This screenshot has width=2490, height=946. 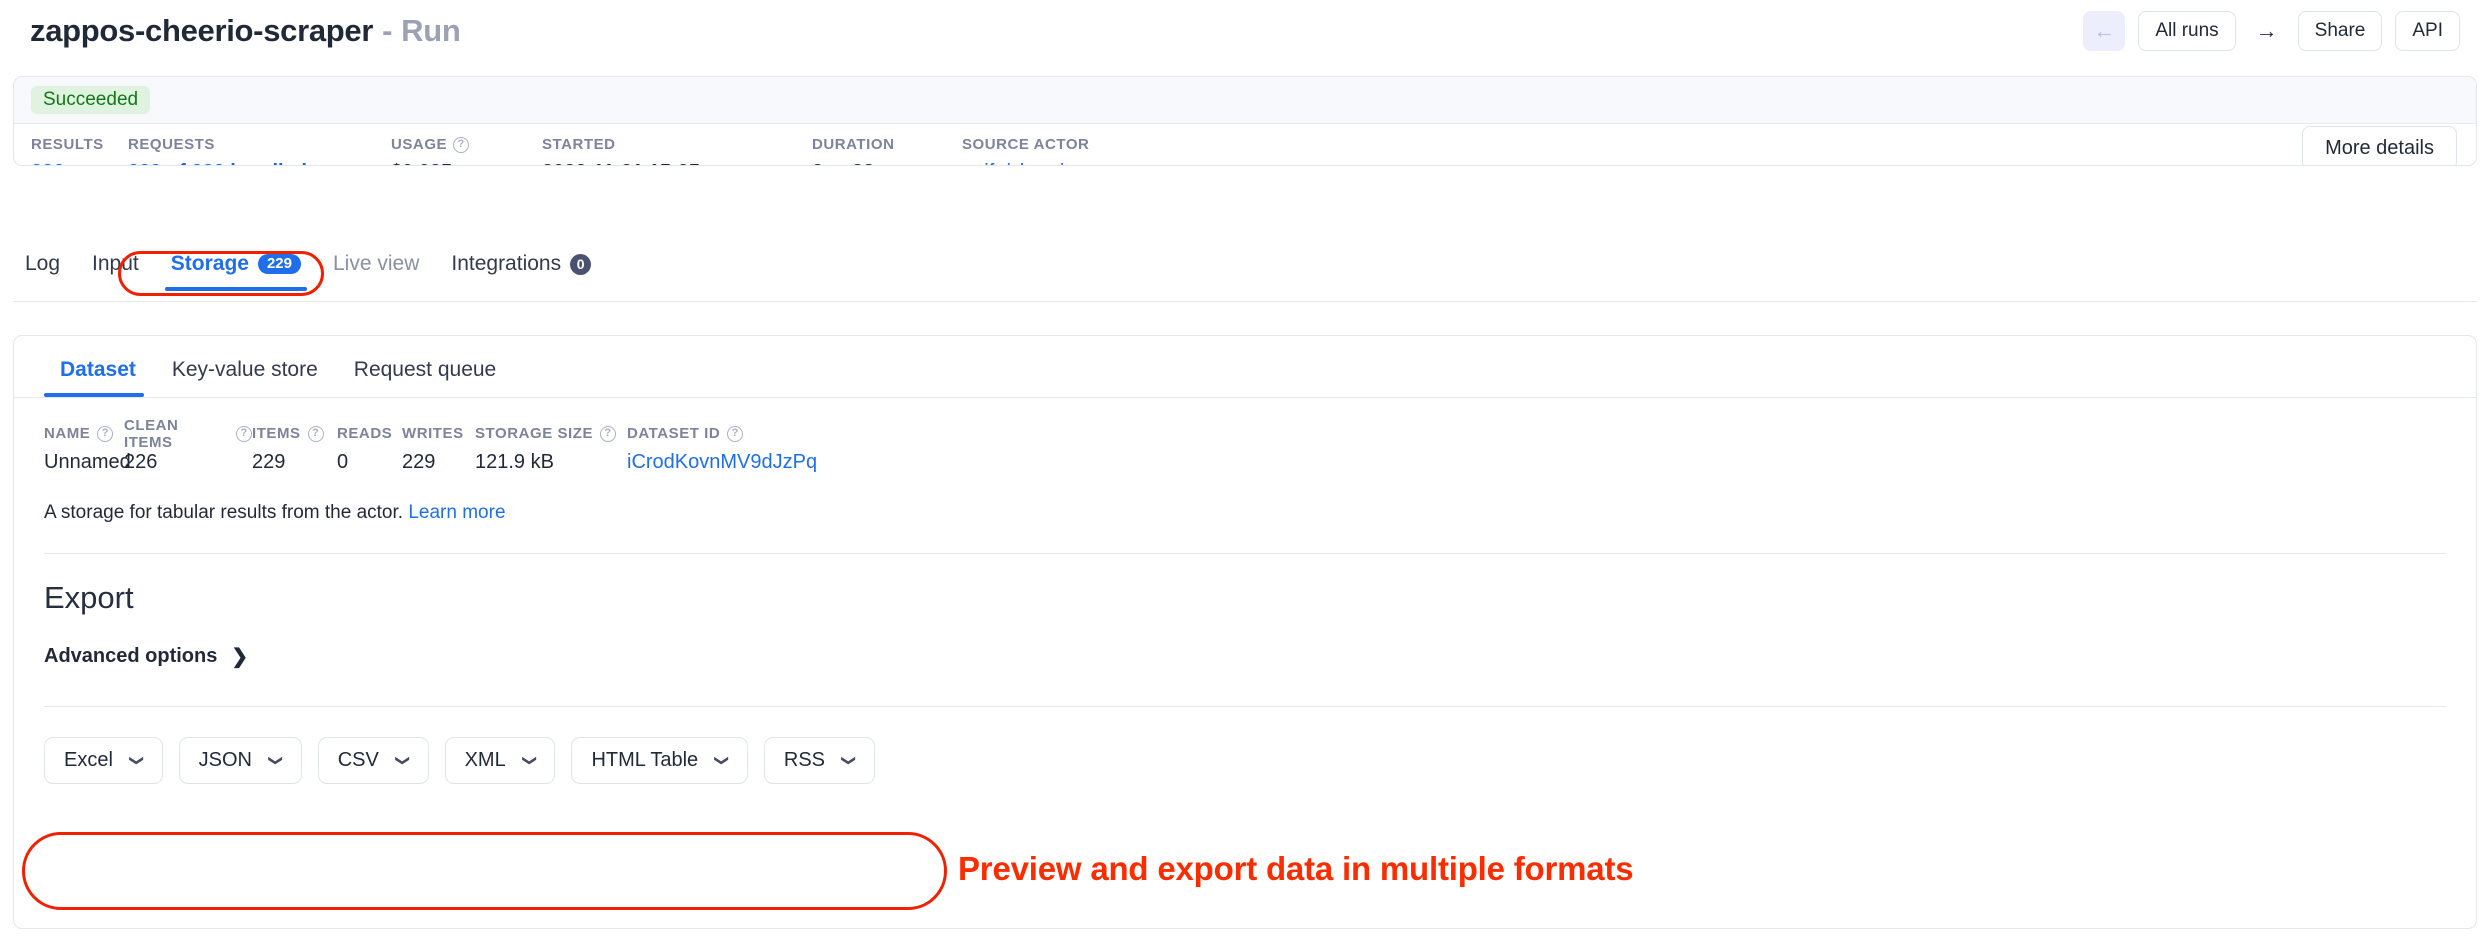 What do you see at coordinates (2104, 31) in the screenshot?
I see `arrow-left-icon: ←` at bounding box center [2104, 31].